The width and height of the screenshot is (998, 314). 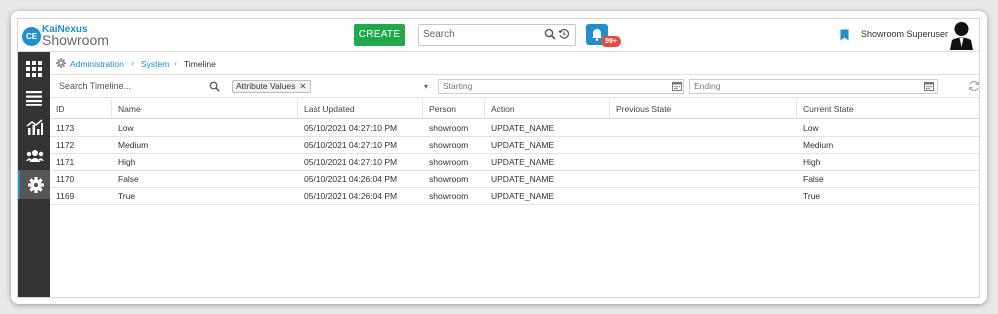 I want to click on column-header-last-updated: Last Updated, so click(x=360, y=109).